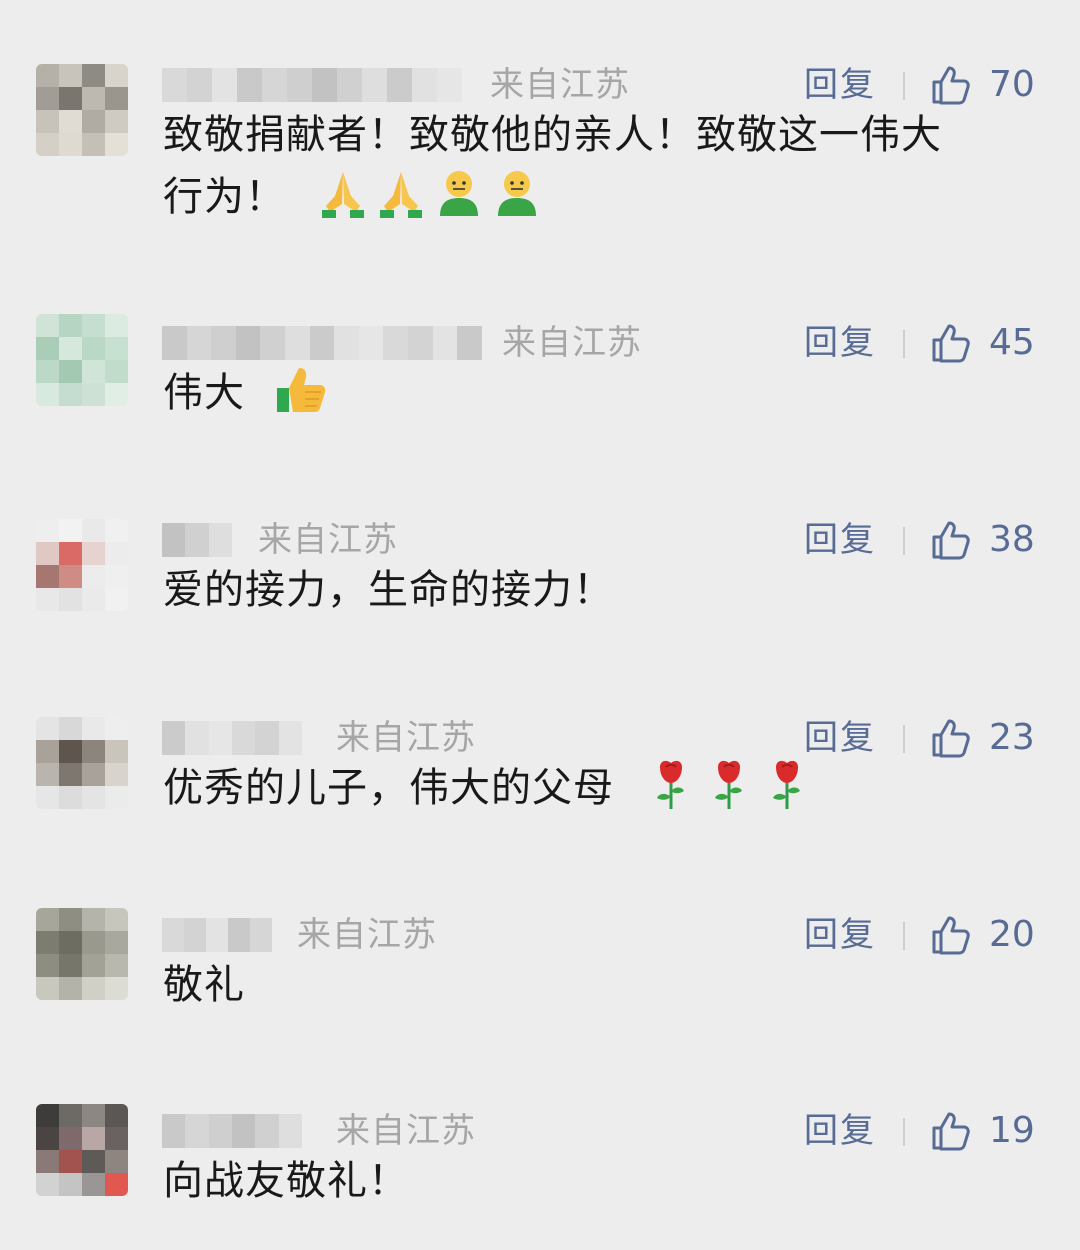 This screenshot has height=1250, width=1080. I want to click on comment-text-line: 伟大, so click(204, 393).